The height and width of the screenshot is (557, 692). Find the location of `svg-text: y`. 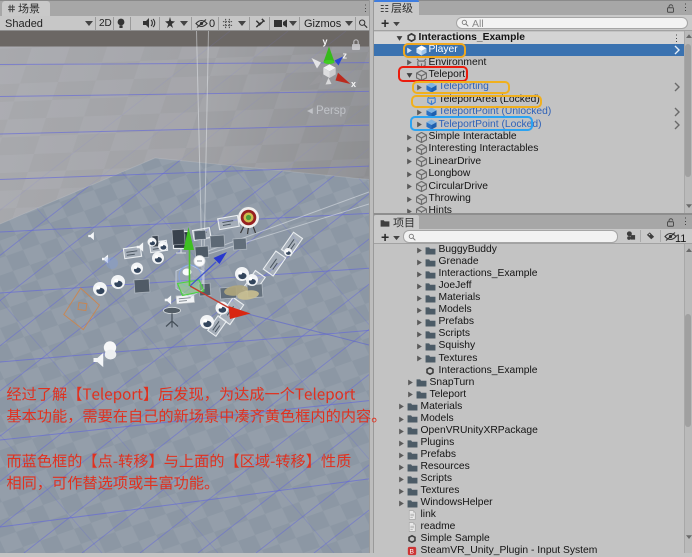

svg-text: y is located at coordinates (325, 42).